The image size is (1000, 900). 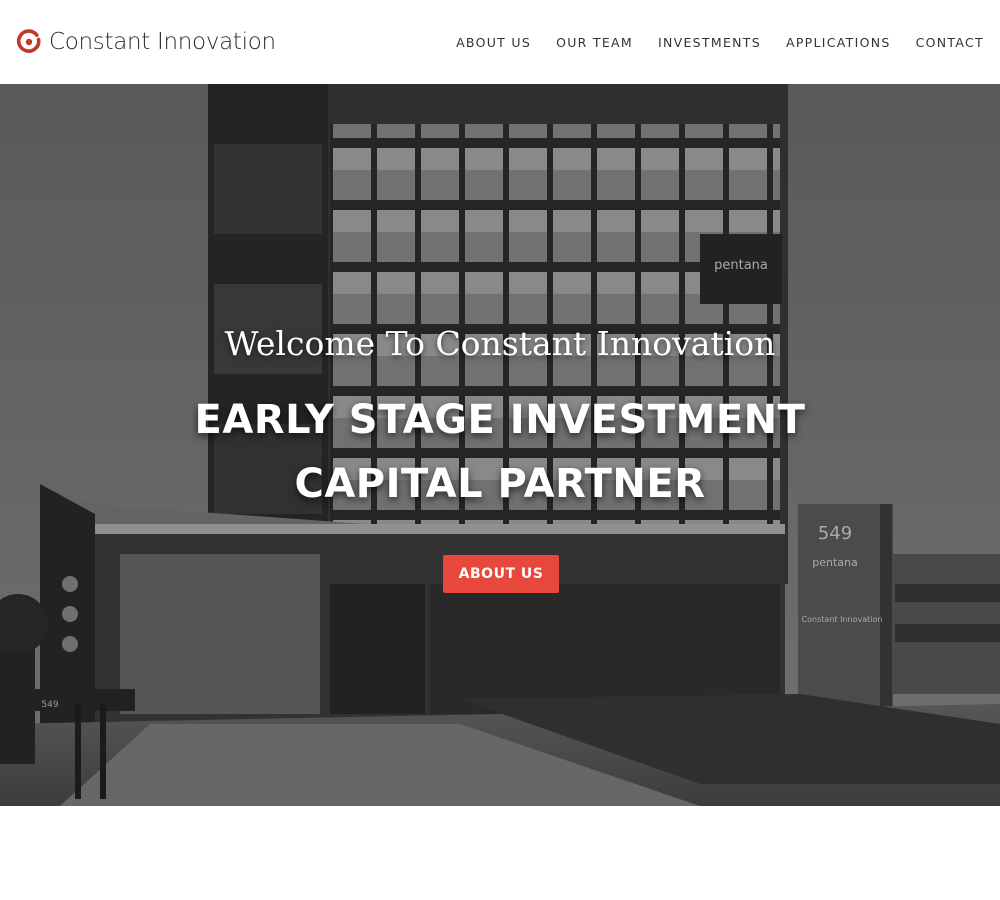 I want to click on logo-text: Constant Innovation, so click(x=162, y=42).